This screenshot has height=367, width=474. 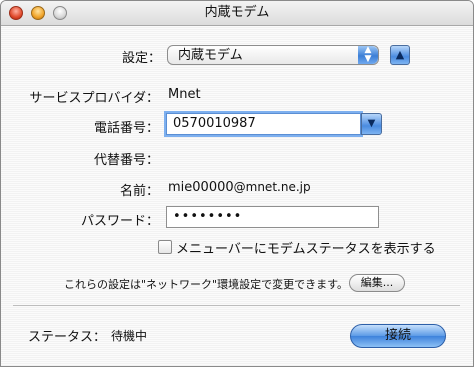 I want to click on phone-label: 電話番号：, so click(x=126, y=128).